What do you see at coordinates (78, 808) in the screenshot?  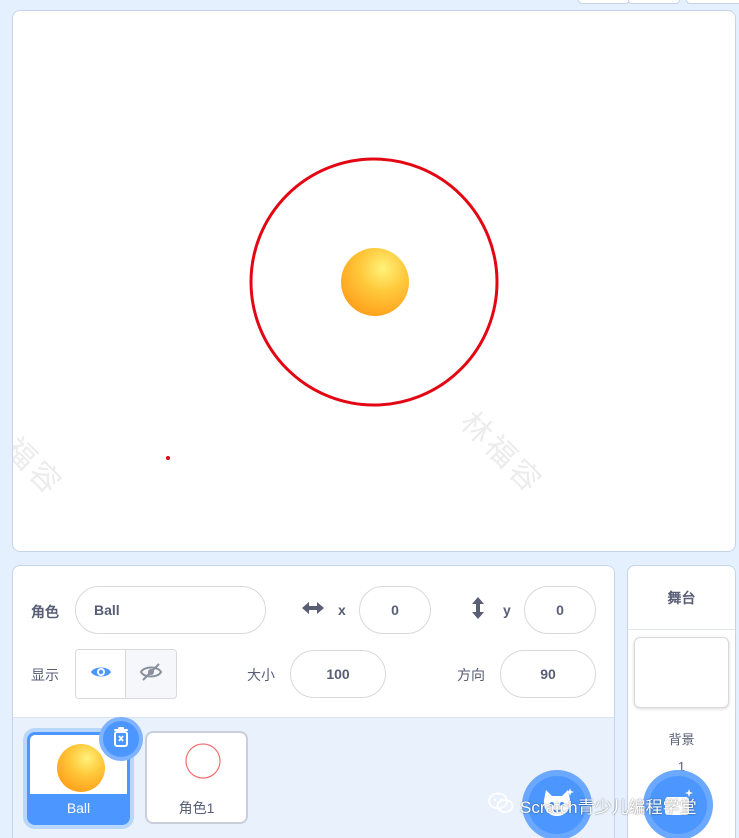 I see `sprite-tile-name: Ball` at bounding box center [78, 808].